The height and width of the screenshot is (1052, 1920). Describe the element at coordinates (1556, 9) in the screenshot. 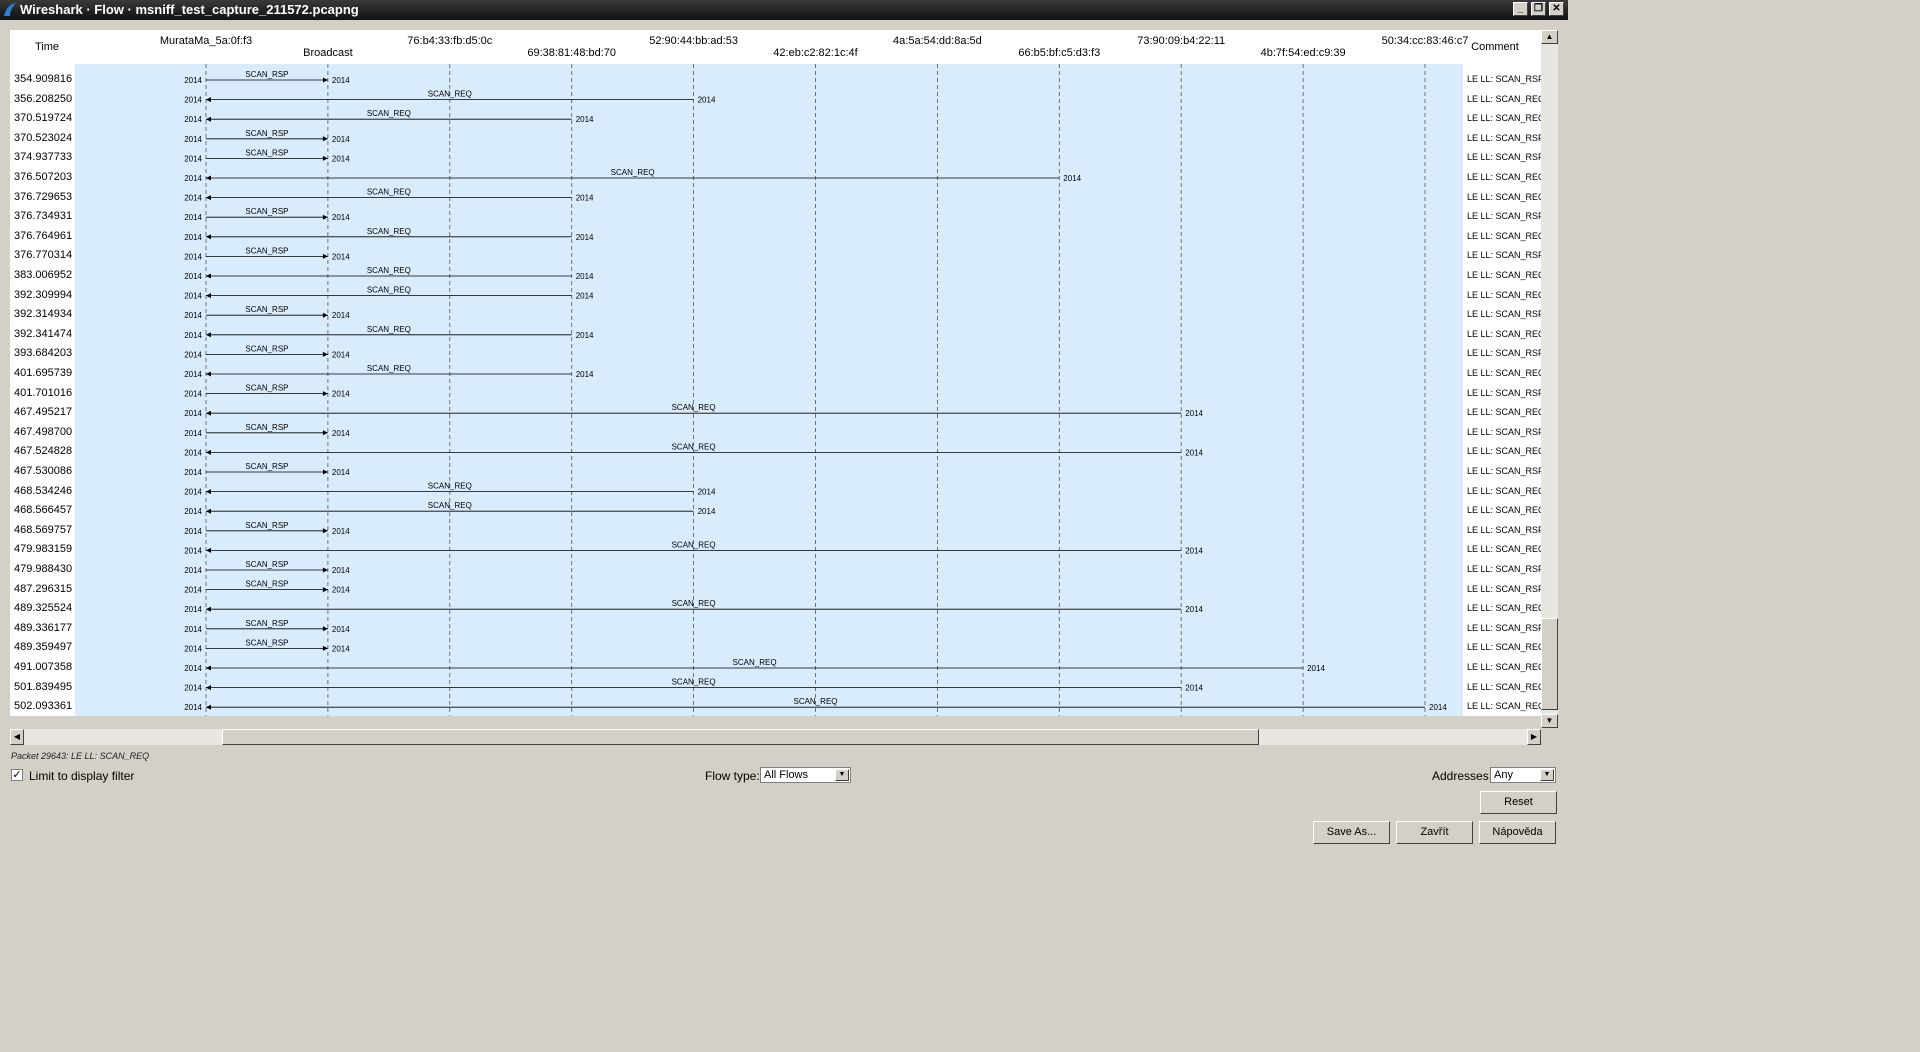

I see `close-window-button: ✕` at that location.